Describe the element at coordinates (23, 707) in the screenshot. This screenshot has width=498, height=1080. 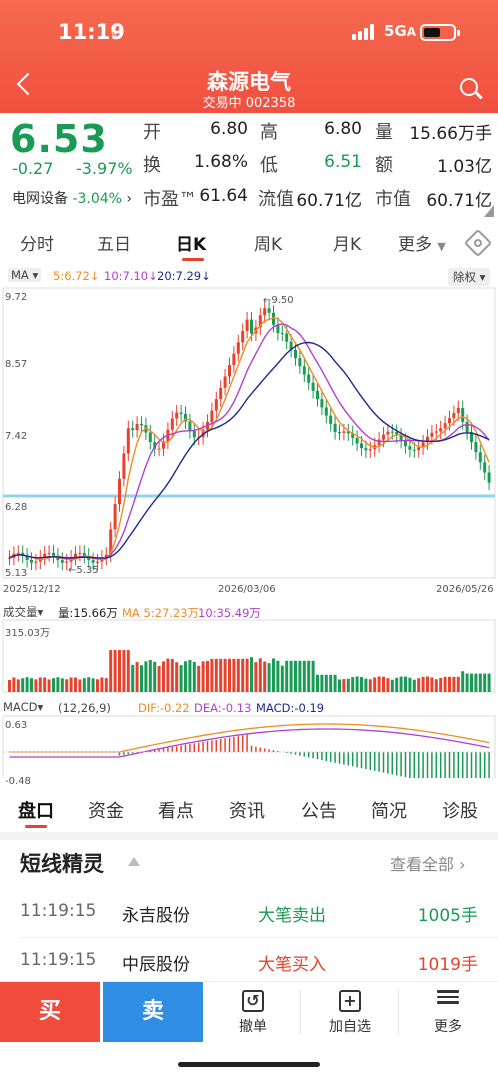
I see `macd-indicator-select: MACD▾` at that location.